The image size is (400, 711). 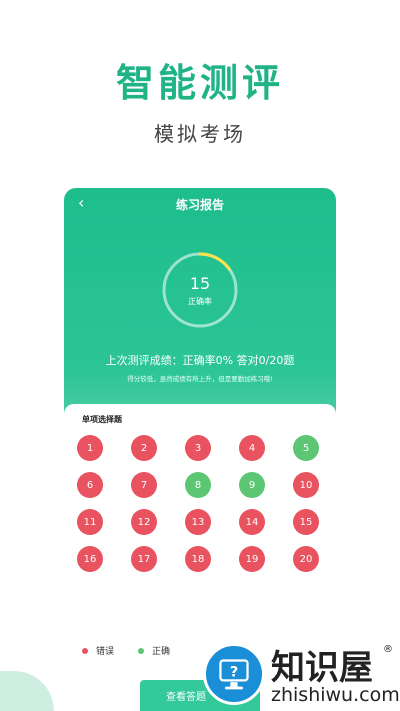 What do you see at coordinates (90, 522) in the screenshot?
I see `question-11-button: 11` at bounding box center [90, 522].